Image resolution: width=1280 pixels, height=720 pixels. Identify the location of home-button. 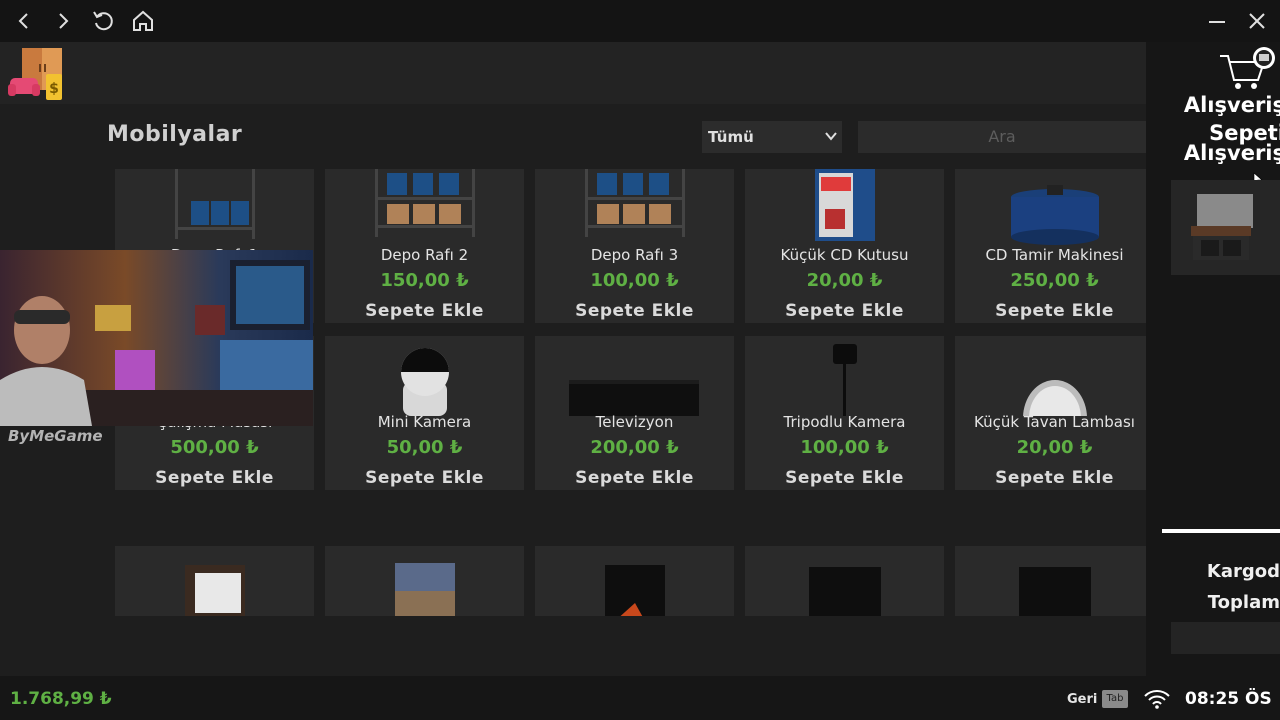
(143, 21).